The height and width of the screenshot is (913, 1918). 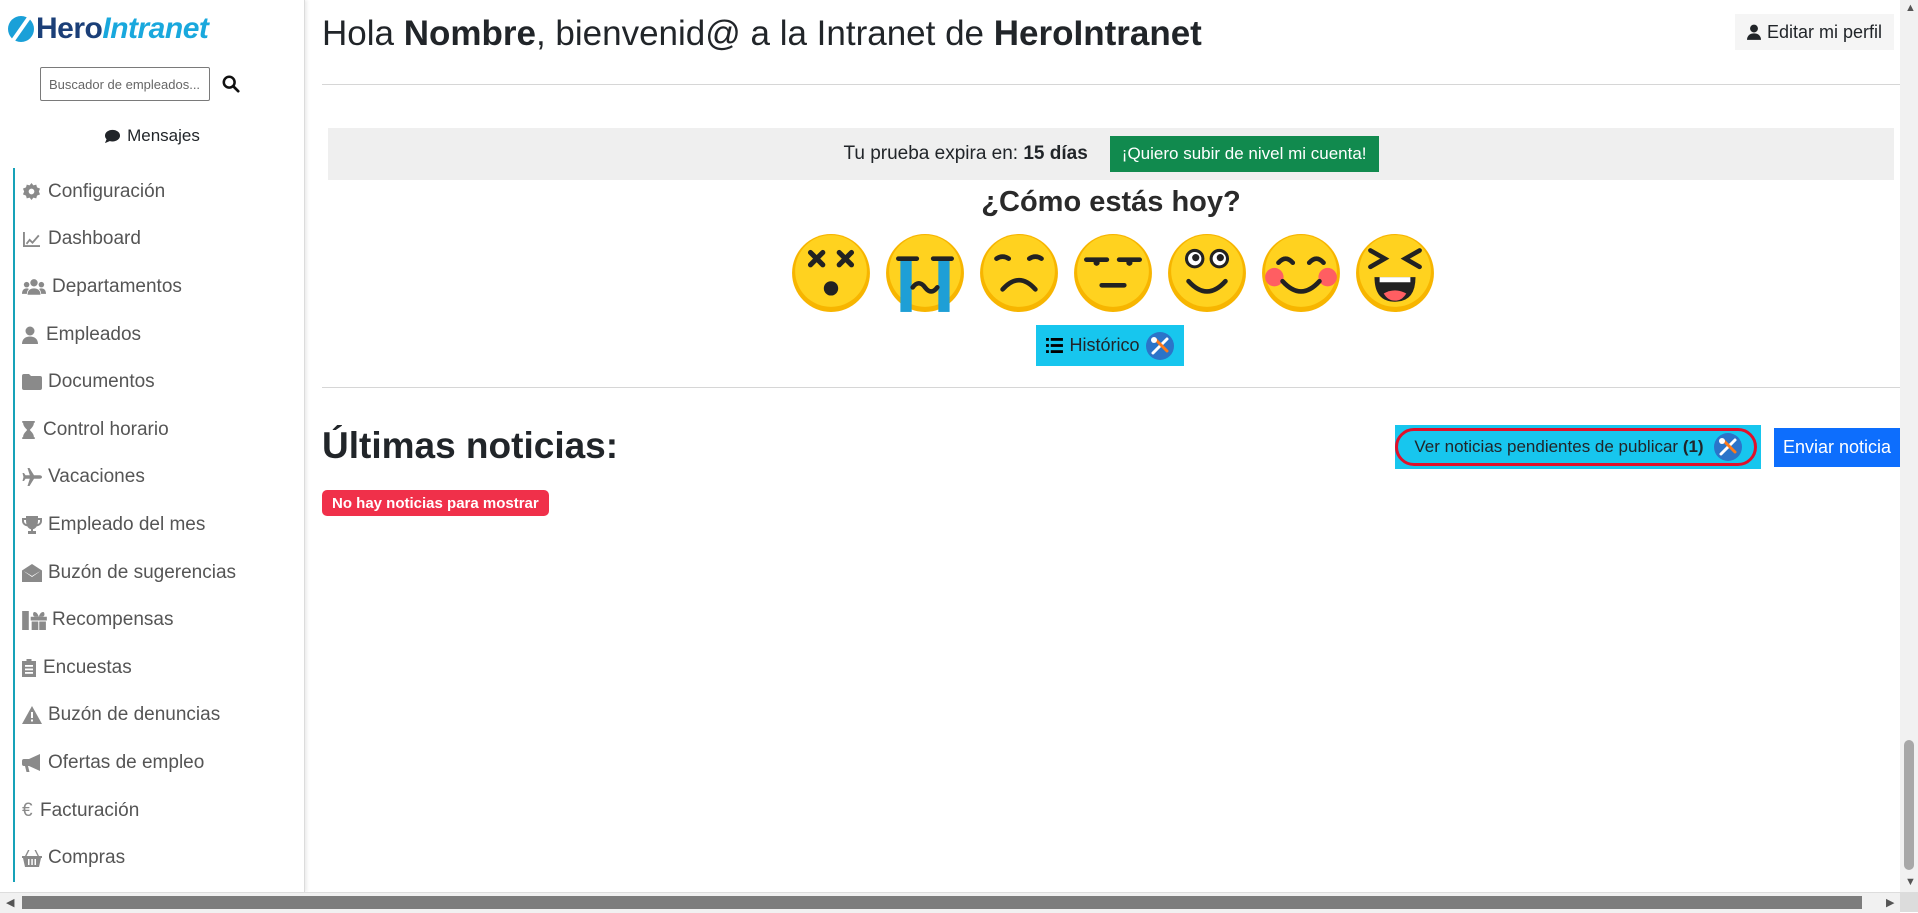 I want to click on brand-intranet: Intranet, so click(x=155, y=28).